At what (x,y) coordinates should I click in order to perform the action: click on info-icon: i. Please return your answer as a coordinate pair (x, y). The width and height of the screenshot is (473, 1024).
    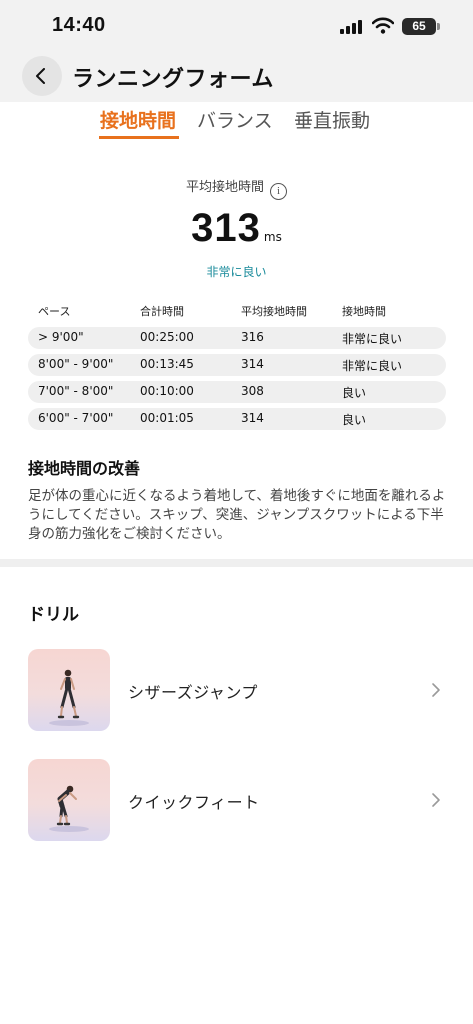
    Looking at the image, I should click on (278, 191).